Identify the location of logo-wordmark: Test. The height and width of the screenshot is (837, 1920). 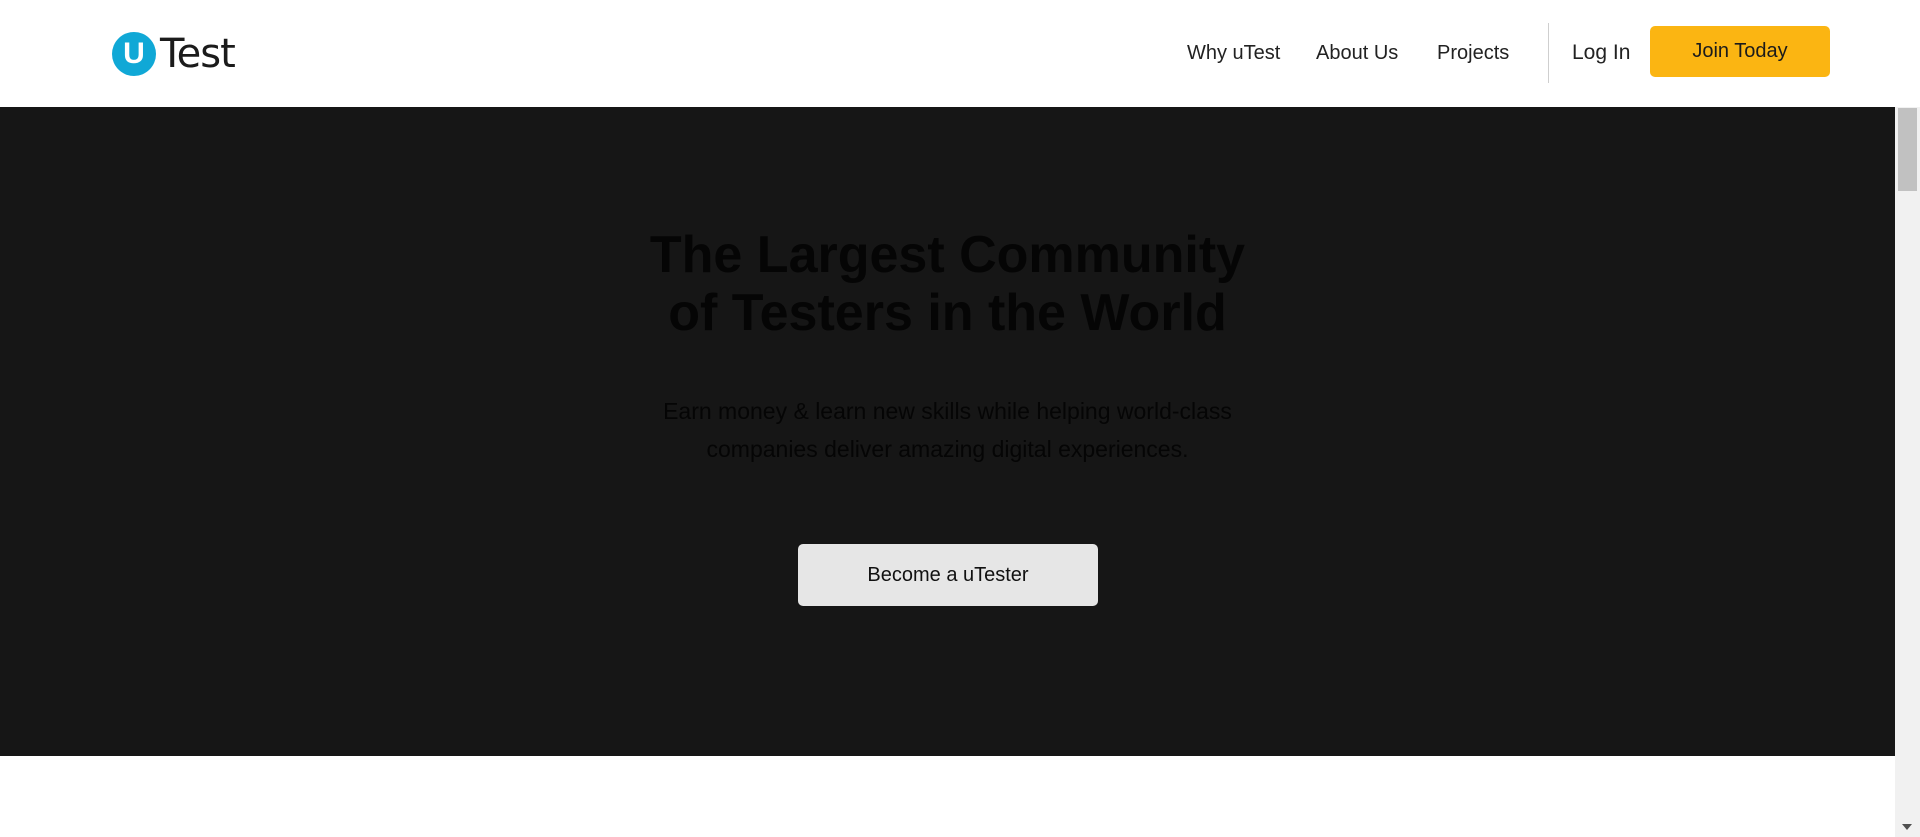
(198, 54).